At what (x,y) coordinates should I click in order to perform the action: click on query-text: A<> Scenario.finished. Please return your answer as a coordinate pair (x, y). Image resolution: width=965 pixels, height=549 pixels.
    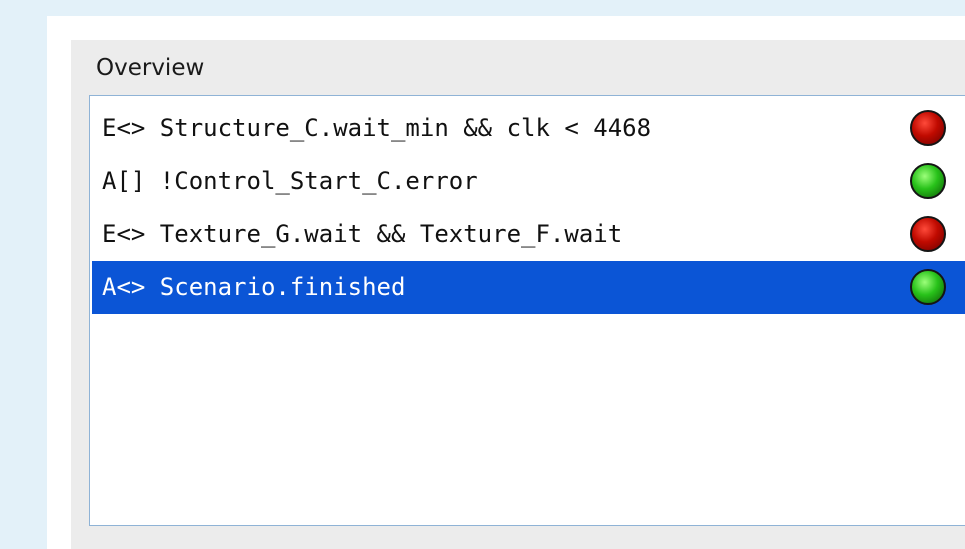
    Looking at the image, I should click on (254, 287).